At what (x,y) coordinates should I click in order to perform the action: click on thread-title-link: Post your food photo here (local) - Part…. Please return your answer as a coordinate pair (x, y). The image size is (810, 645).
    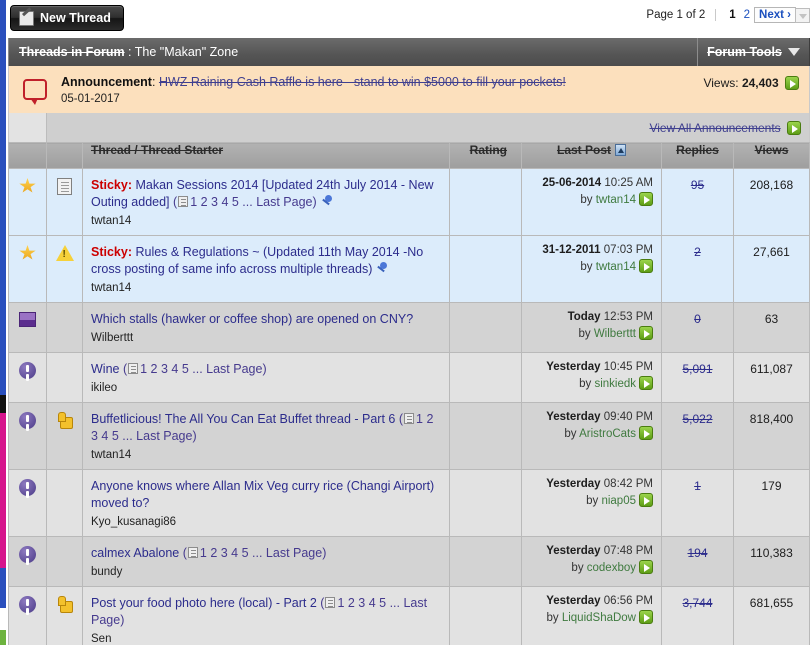
    Looking at the image, I should click on (204, 603).